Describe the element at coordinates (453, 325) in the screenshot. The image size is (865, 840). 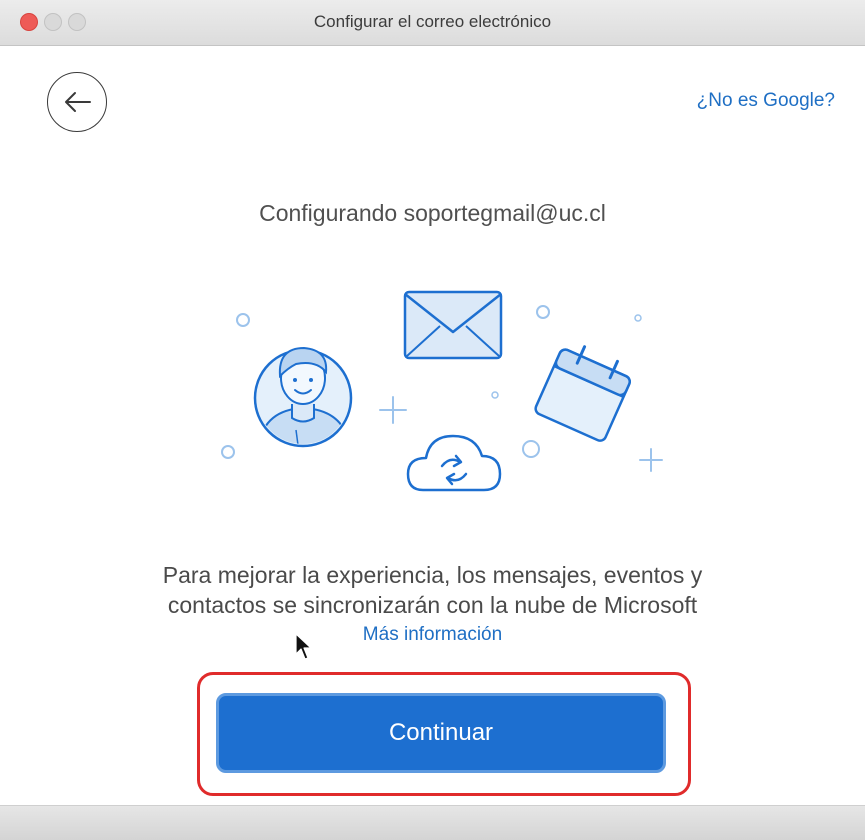
I see `envelope-icon` at that location.